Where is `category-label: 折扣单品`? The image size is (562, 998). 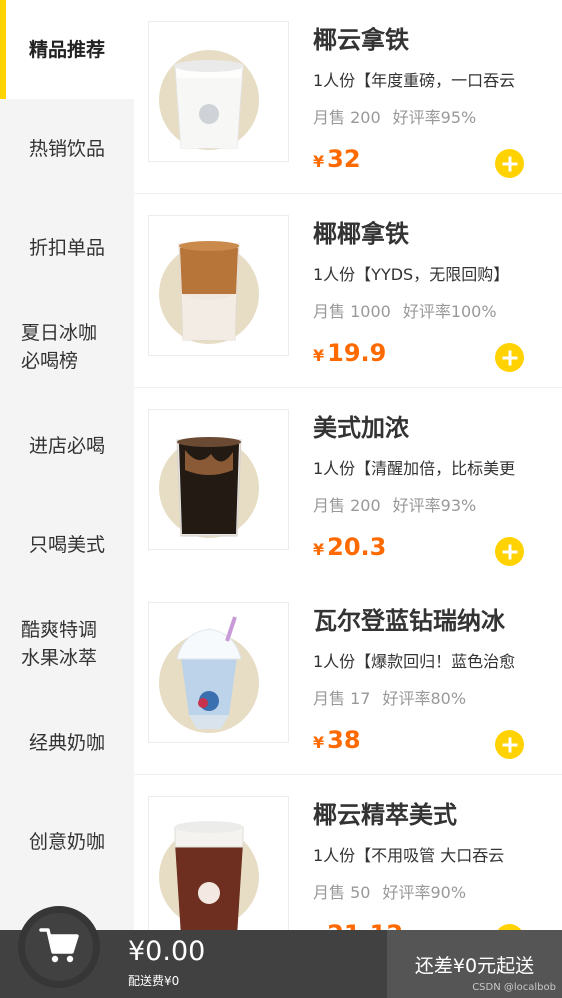 category-label: 折扣单品 is located at coordinates (66, 247).